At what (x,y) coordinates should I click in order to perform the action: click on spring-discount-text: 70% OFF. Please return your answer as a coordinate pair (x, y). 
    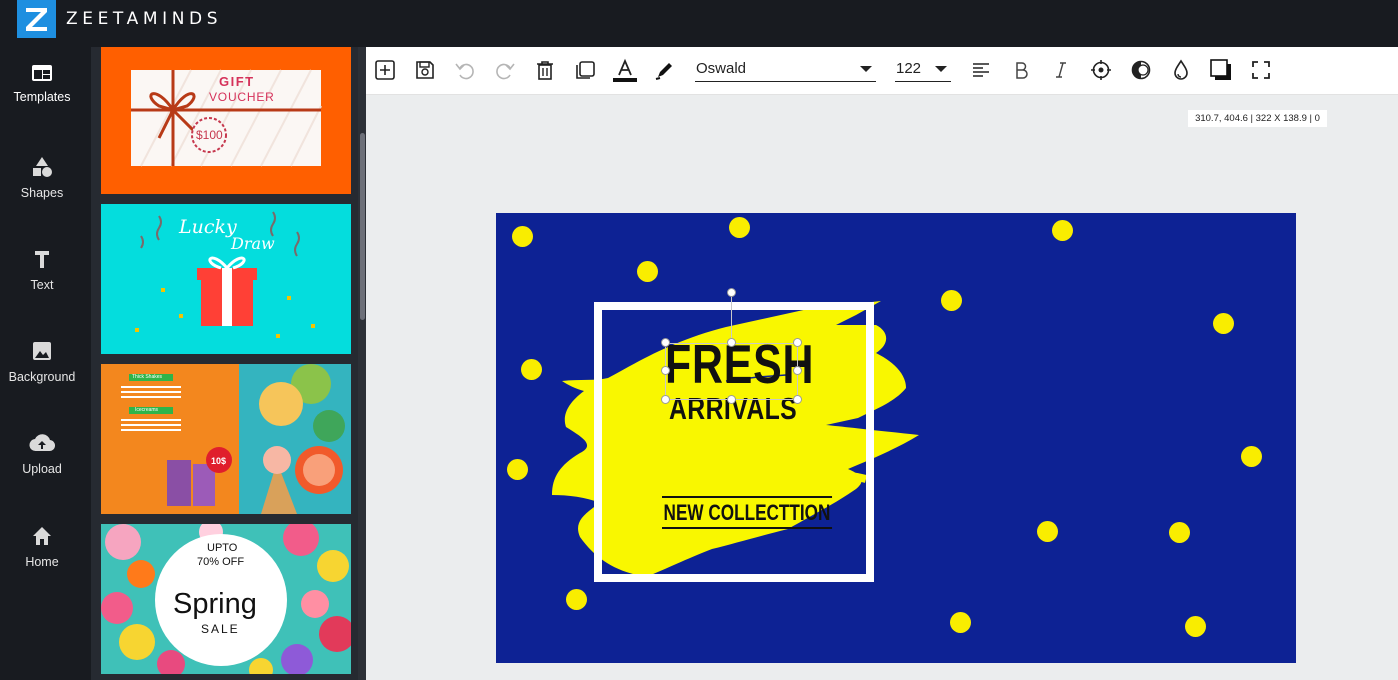
    Looking at the image, I should click on (221, 562).